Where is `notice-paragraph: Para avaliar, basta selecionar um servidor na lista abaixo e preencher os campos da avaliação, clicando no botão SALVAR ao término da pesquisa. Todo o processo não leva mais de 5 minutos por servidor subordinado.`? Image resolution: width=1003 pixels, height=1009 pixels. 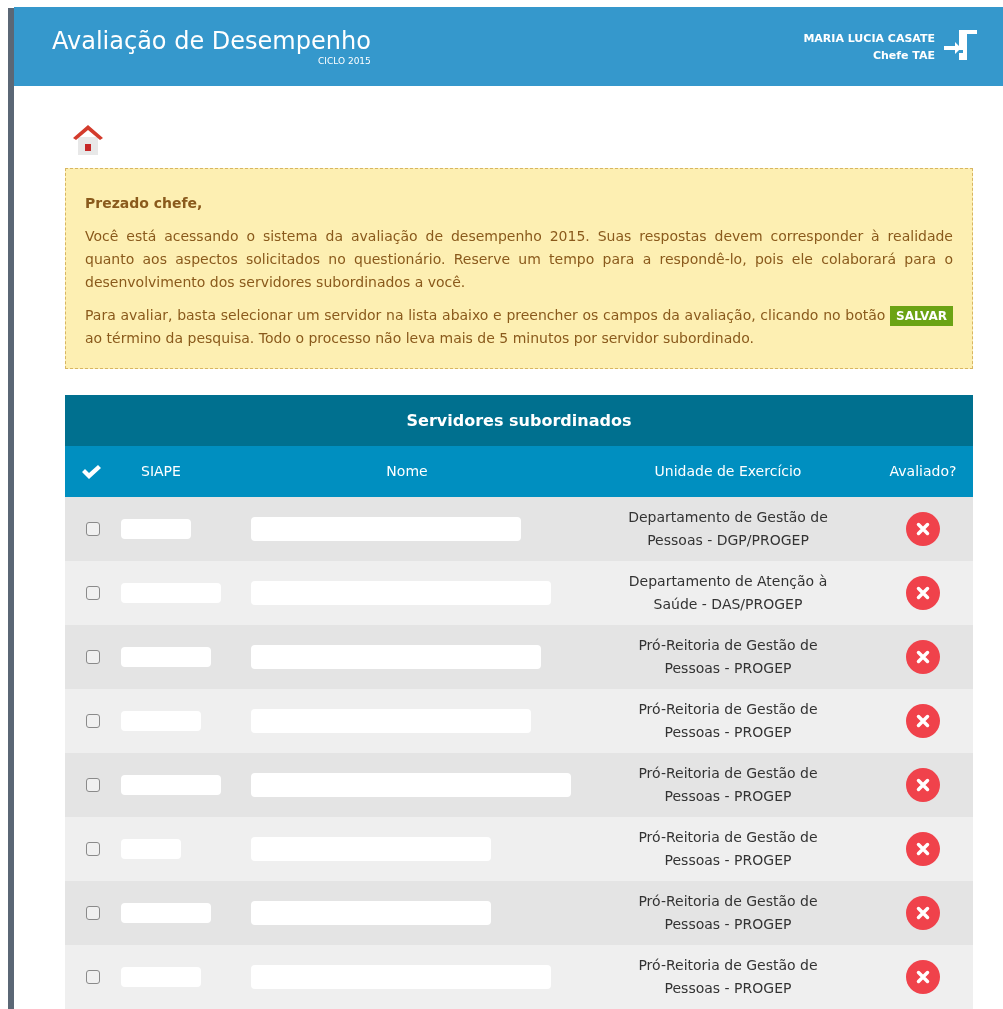
notice-paragraph: Para avaliar, basta selecionar um servidor na lista abaixo e preencher os campos da avaliação, clicando no botão SALVAR ao término da pesquisa. Todo o processo não leva mais de 5 minutos por servidor subordinado. is located at coordinates (519, 327).